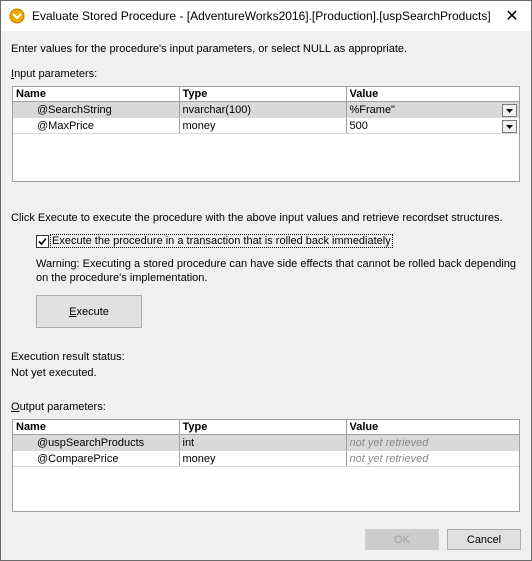 The height and width of the screenshot is (561, 532). What do you see at coordinates (372, 109) in the screenshot?
I see `param-value: %Frame"` at bounding box center [372, 109].